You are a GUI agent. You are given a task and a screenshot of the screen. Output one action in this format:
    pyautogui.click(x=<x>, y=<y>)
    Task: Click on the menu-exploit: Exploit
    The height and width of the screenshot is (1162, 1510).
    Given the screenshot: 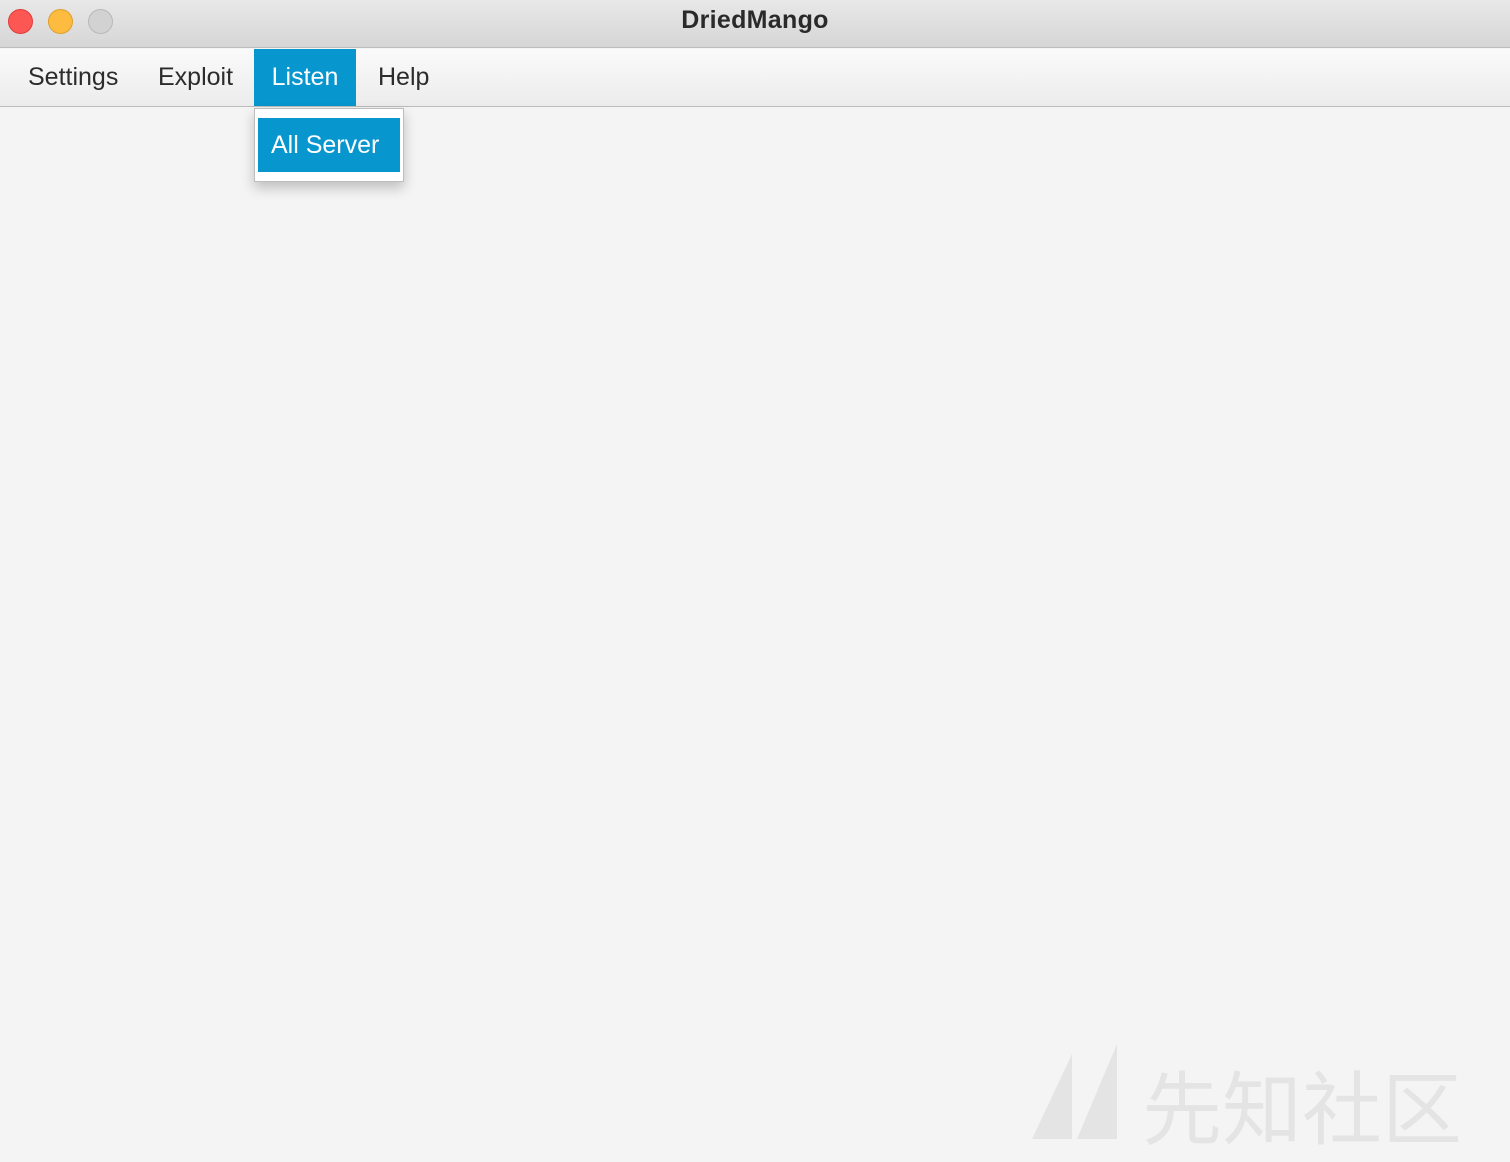 What is the action you would take?
    pyautogui.click(x=195, y=77)
    